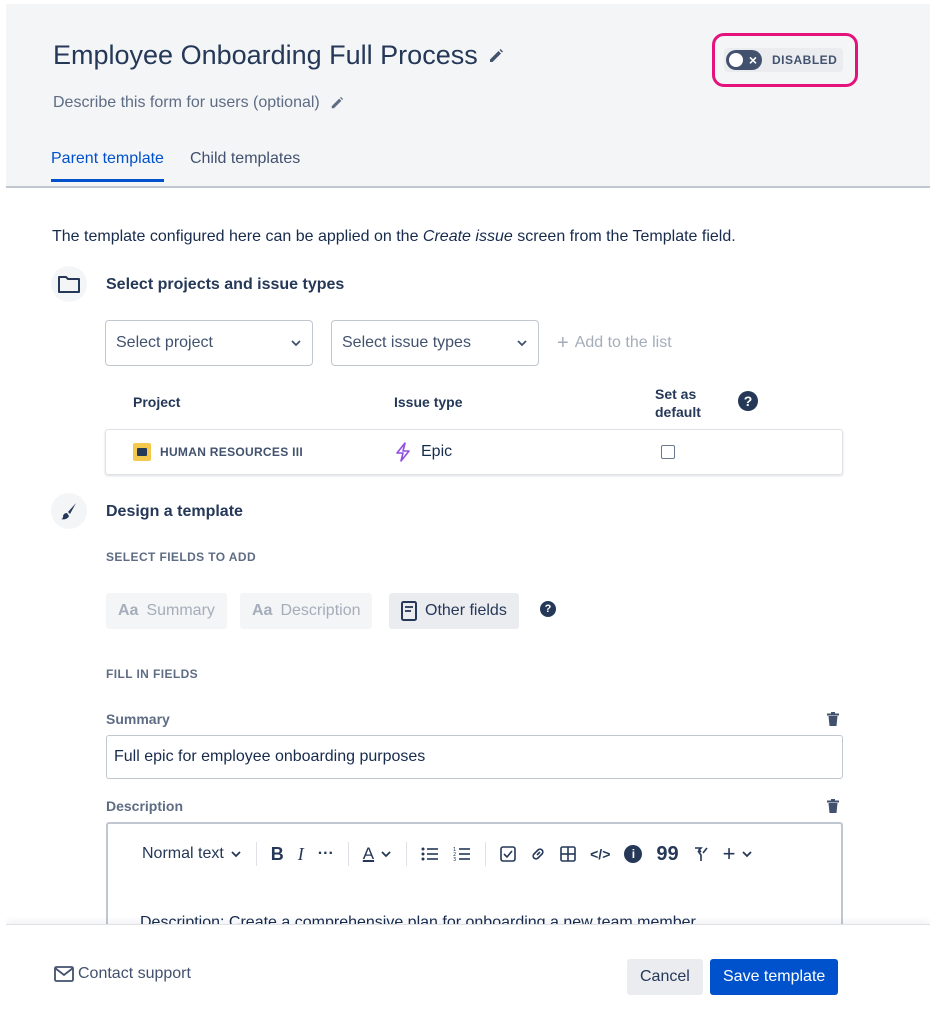 The height and width of the screenshot is (1020, 938). I want to click on expand-icon, so click(701, 854).